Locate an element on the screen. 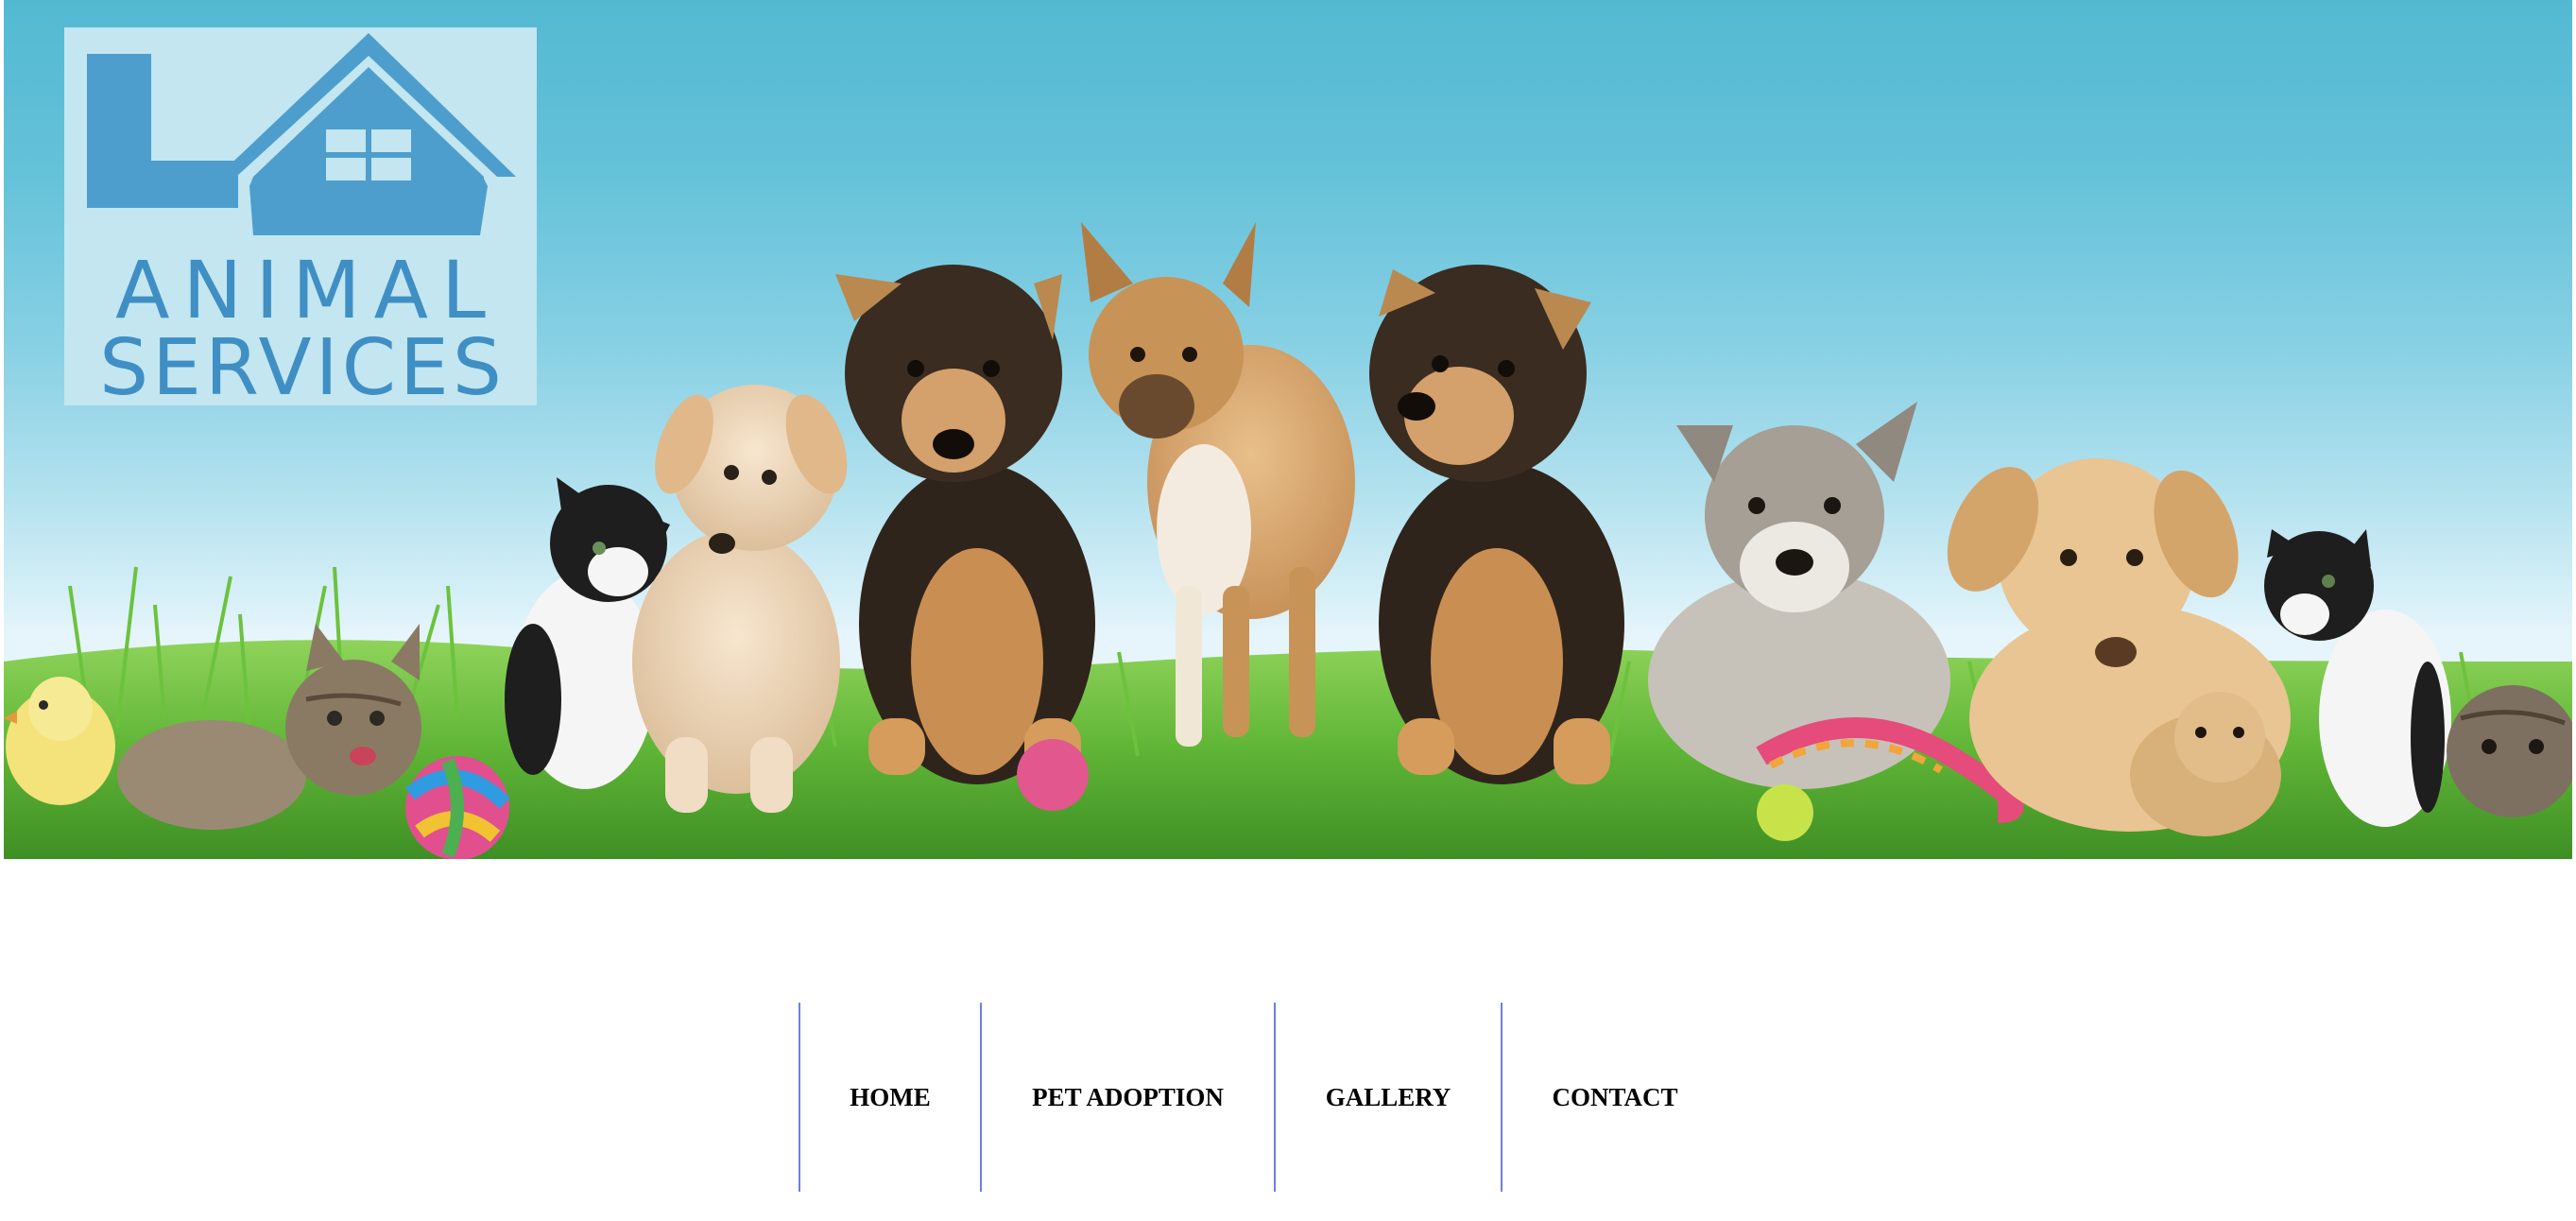 The width and height of the screenshot is (2576, 1221). pink-ball is located at coordinates (1053, 775).